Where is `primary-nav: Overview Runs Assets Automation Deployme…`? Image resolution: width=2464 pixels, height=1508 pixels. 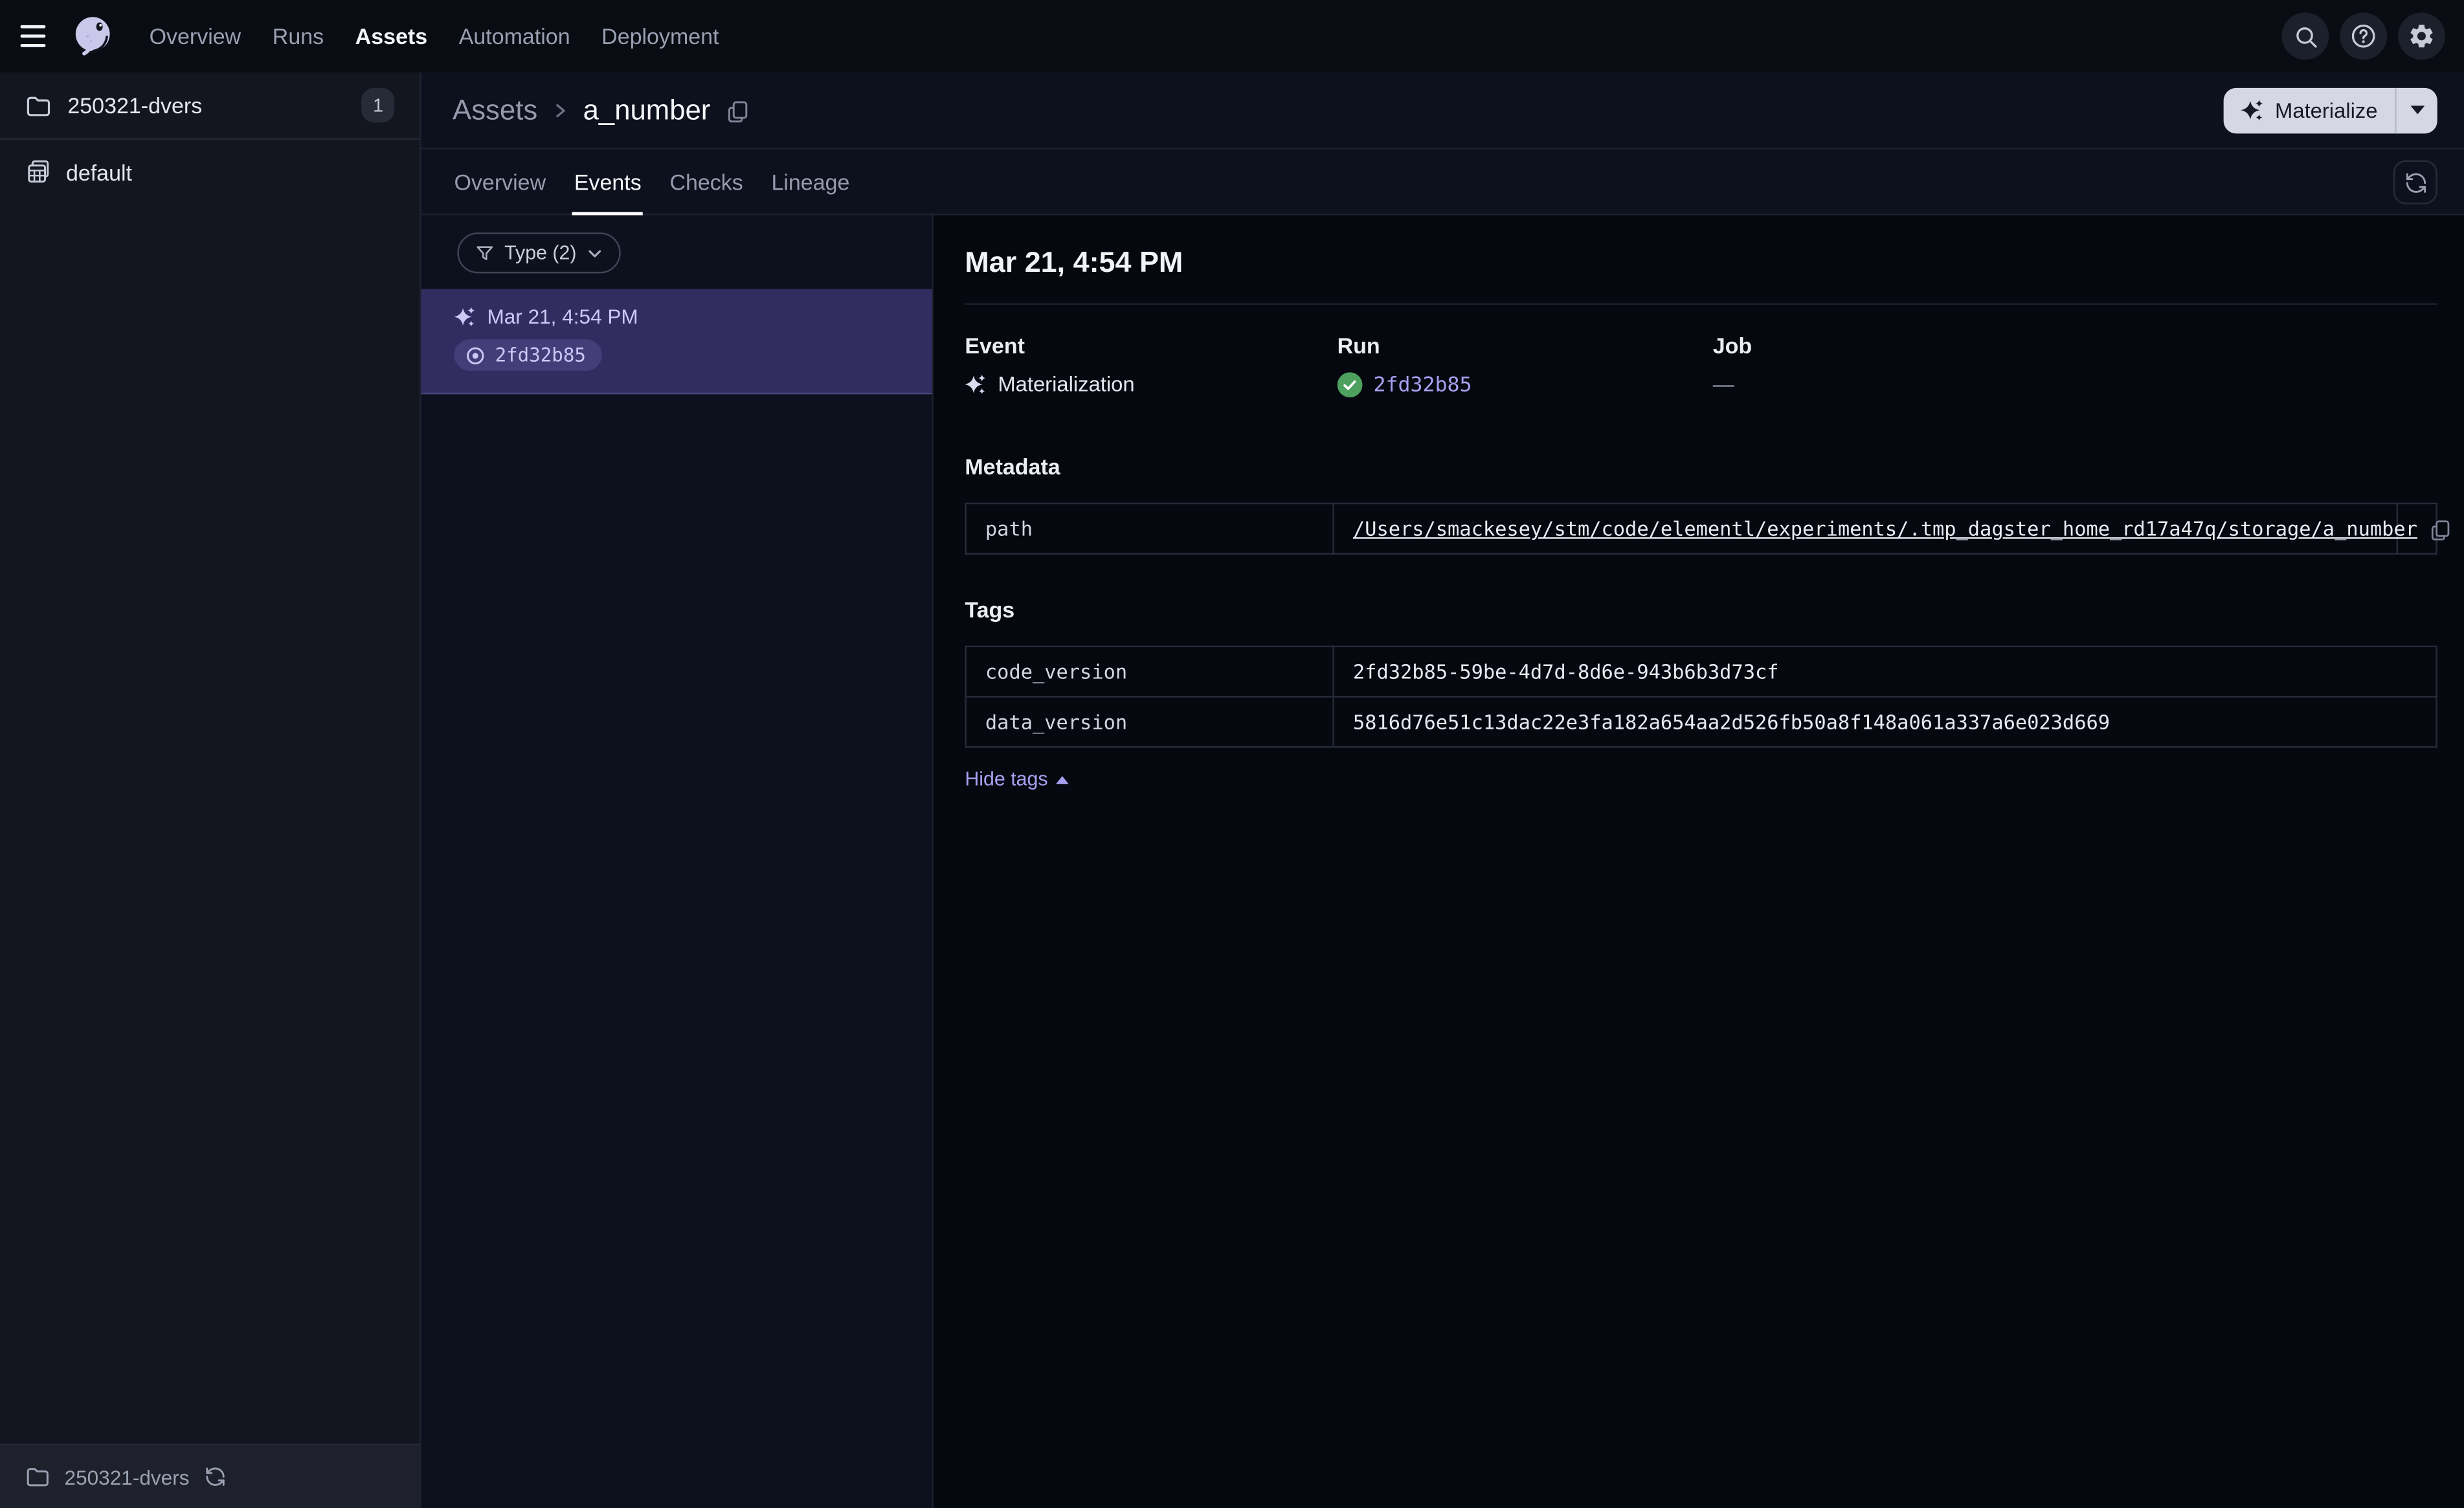 primary-nav: Overview Runs Assets Automation Deployme… is located at coordinates (433, 36).